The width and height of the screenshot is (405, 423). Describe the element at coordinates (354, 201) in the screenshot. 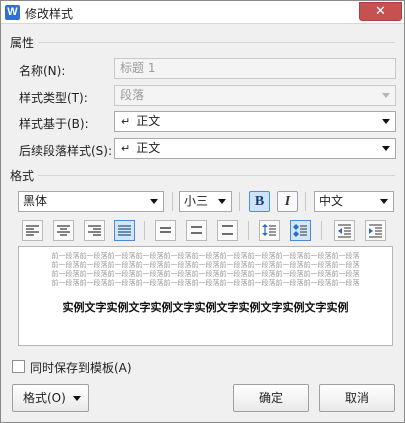

I see `script-select: 中文` at that location.